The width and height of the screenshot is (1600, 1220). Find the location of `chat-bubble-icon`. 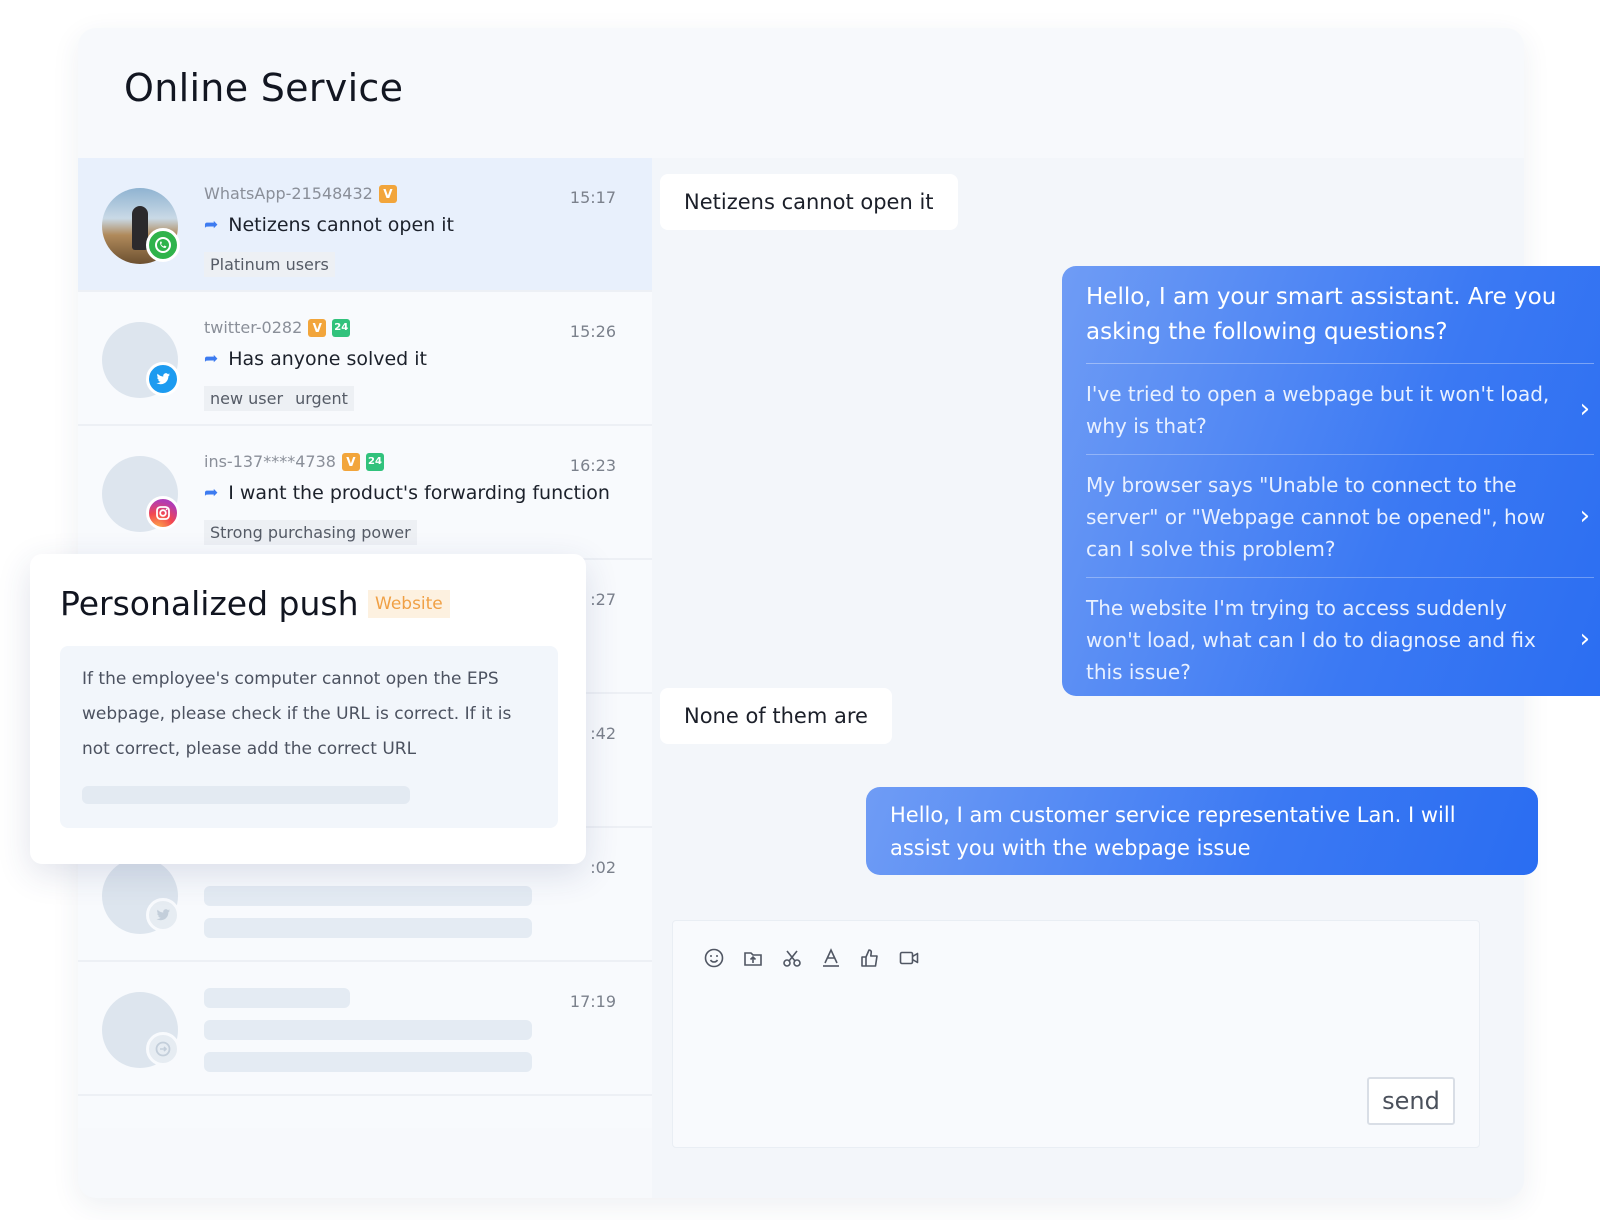

chat-bubble-icon is located at coordinates (163, 1049).